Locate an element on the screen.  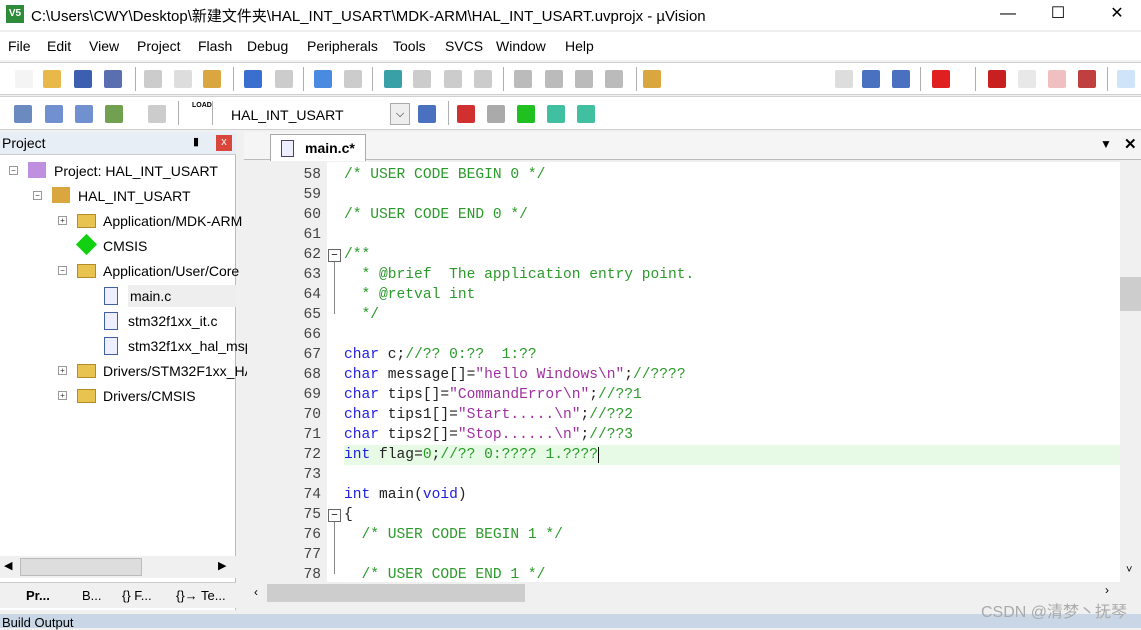
code-line: { is located at coordinates (732, 515).